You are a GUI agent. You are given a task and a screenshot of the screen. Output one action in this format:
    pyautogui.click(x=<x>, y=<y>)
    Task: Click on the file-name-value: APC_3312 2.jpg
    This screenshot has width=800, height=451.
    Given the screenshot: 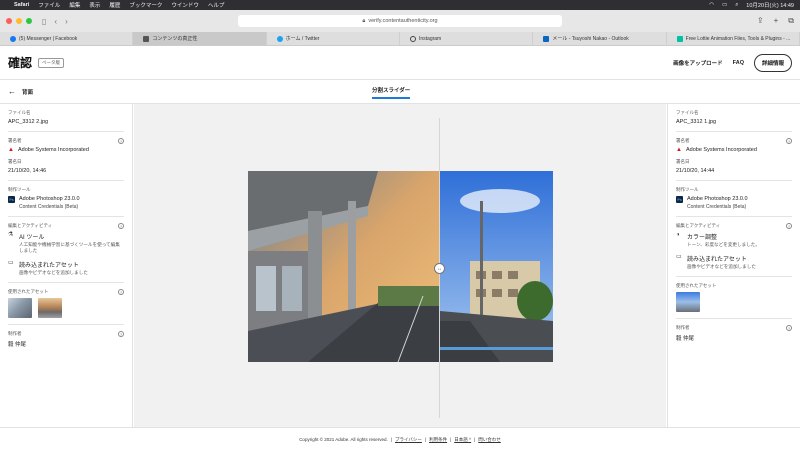 What is the action you would take?
    pyautogui.click(x=28, y=122)
    